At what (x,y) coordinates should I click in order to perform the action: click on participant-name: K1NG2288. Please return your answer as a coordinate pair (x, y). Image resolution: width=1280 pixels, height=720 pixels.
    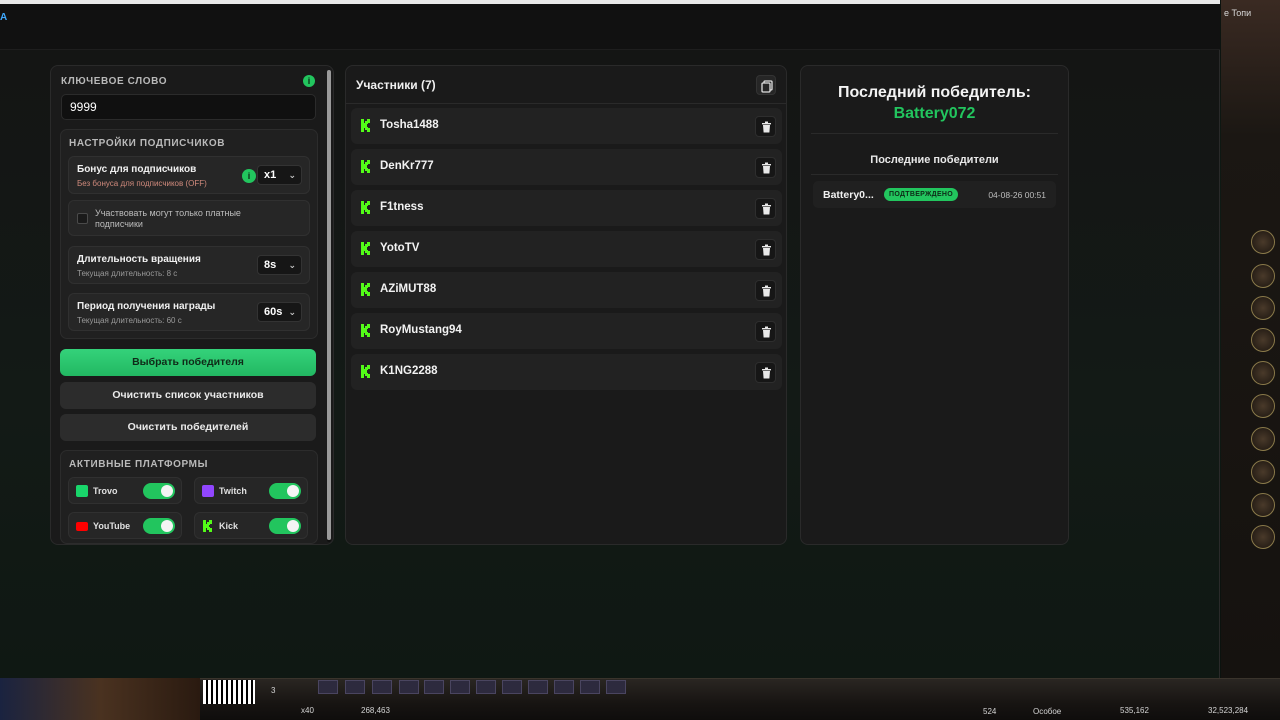
    Looking at the image, I should click on (409, 371).